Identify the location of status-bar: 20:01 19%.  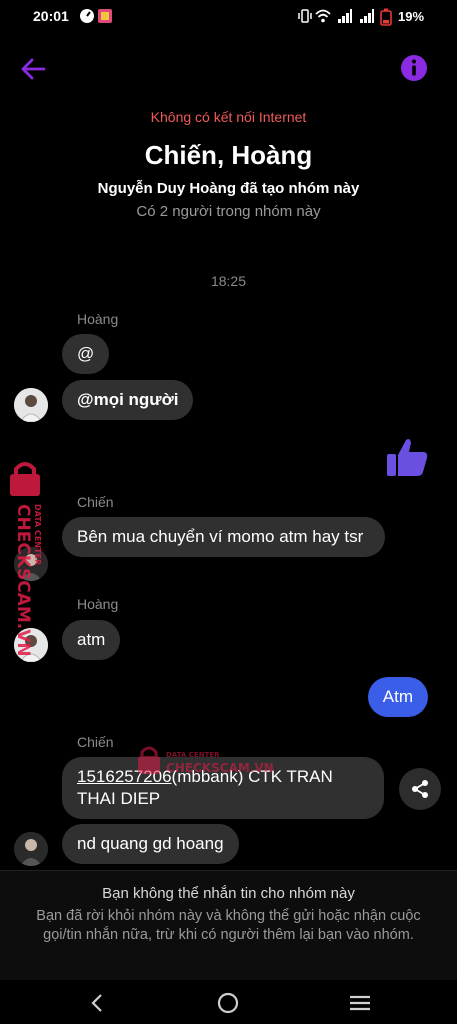
(228, 17).